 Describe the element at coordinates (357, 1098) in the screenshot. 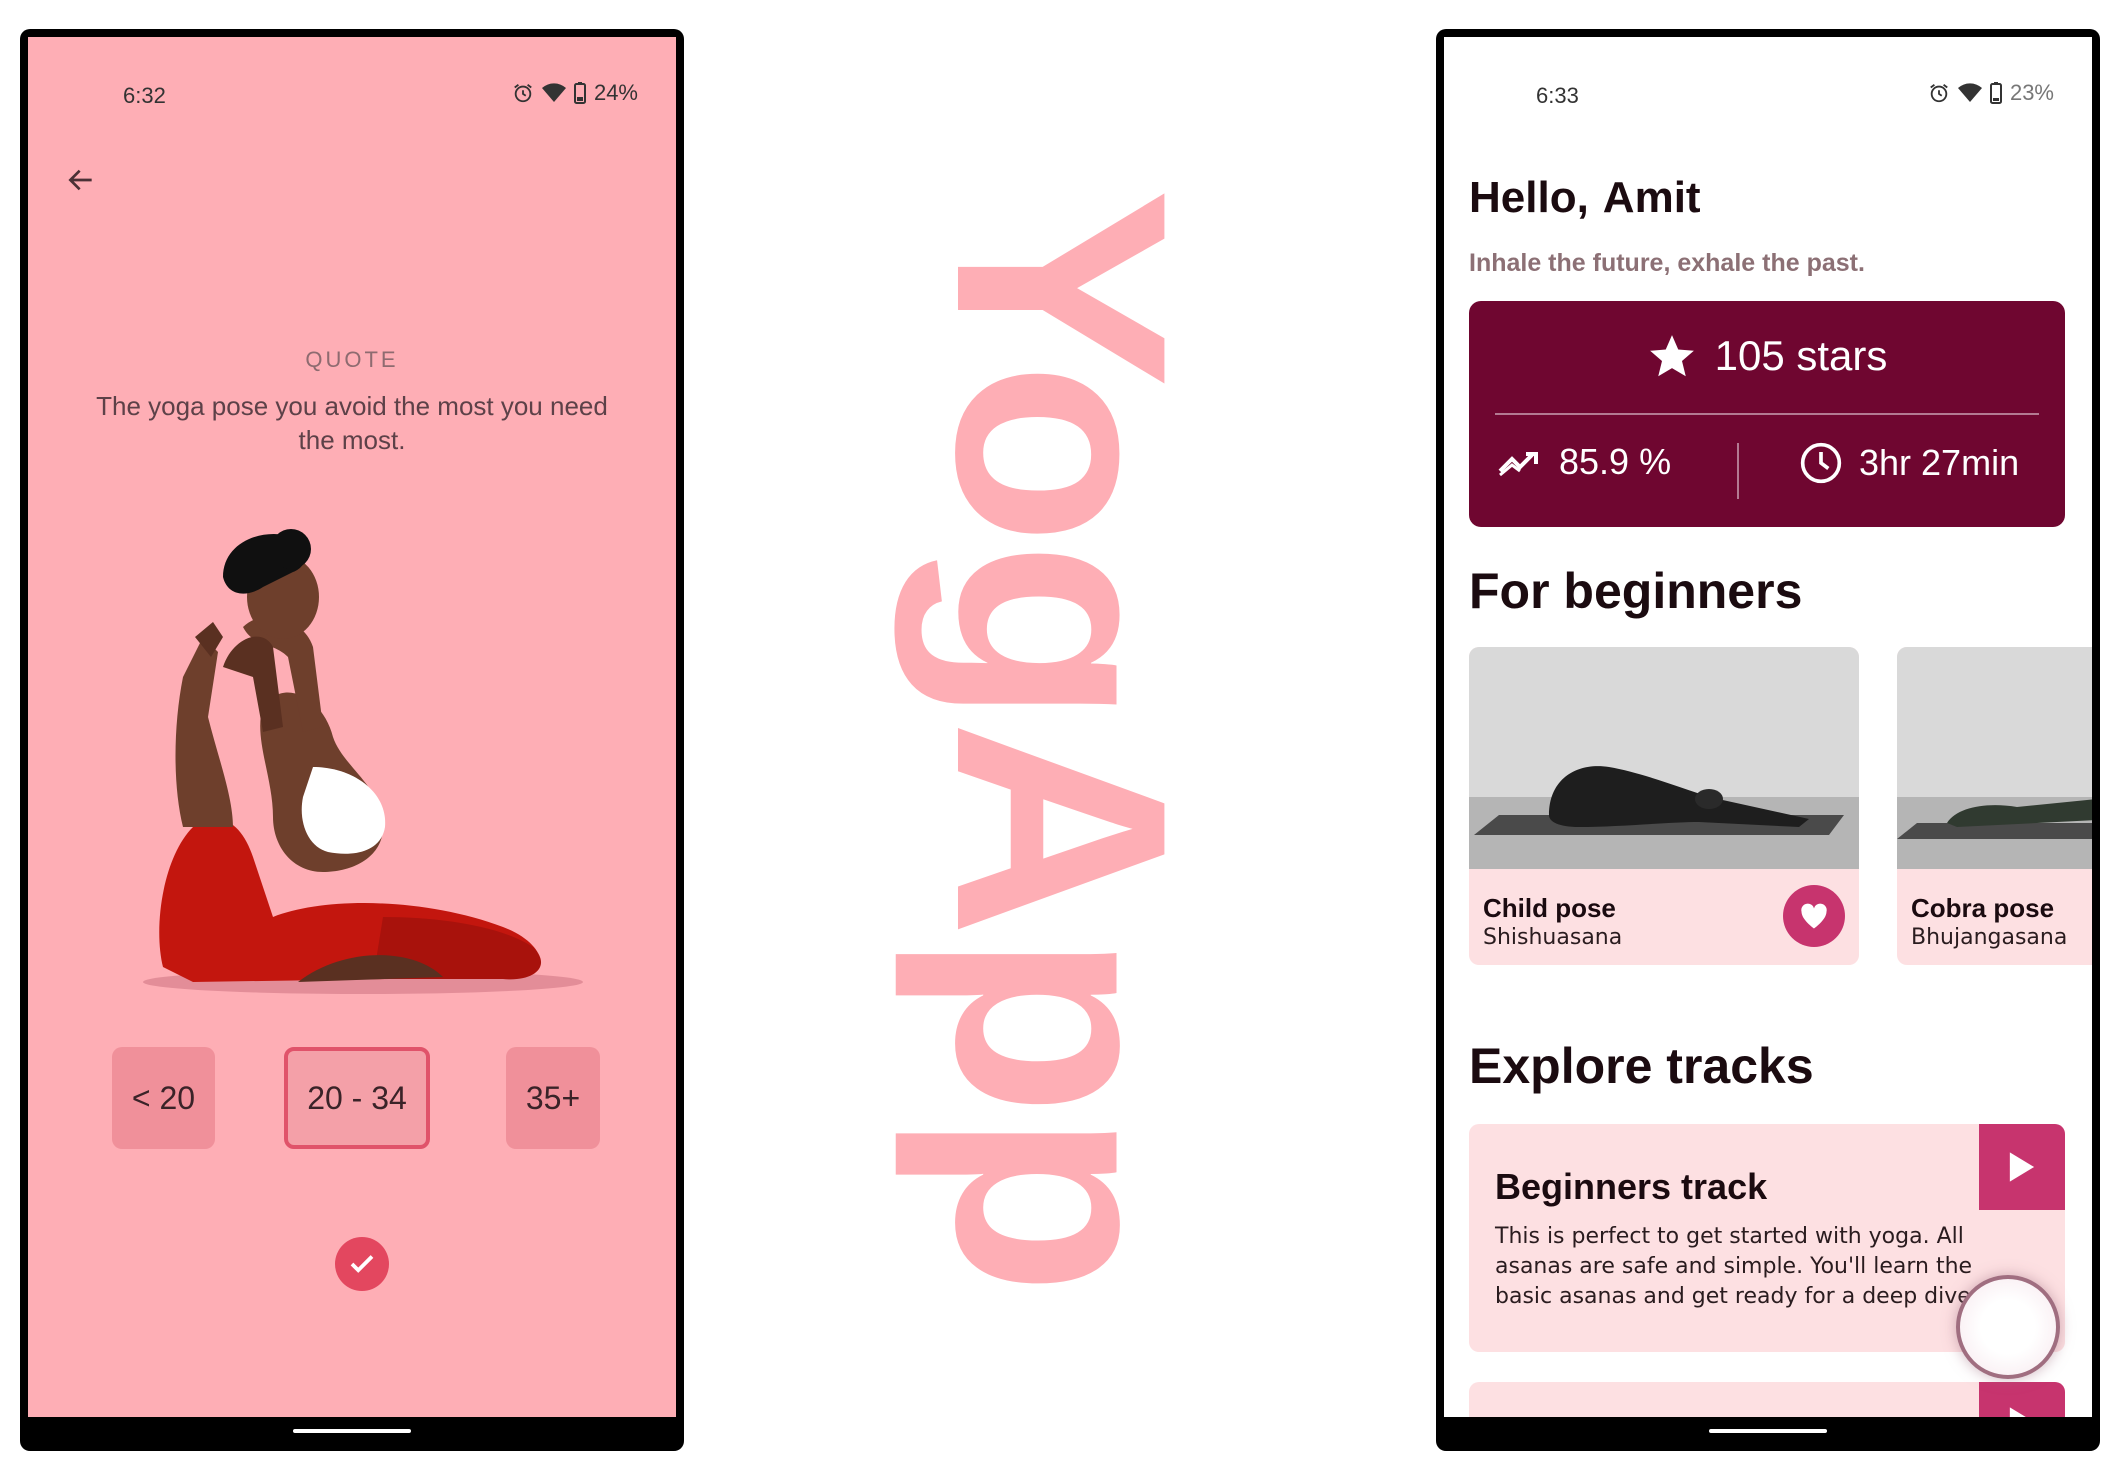

I see `age-option-20-34-selected: 20 - 34` at that location.